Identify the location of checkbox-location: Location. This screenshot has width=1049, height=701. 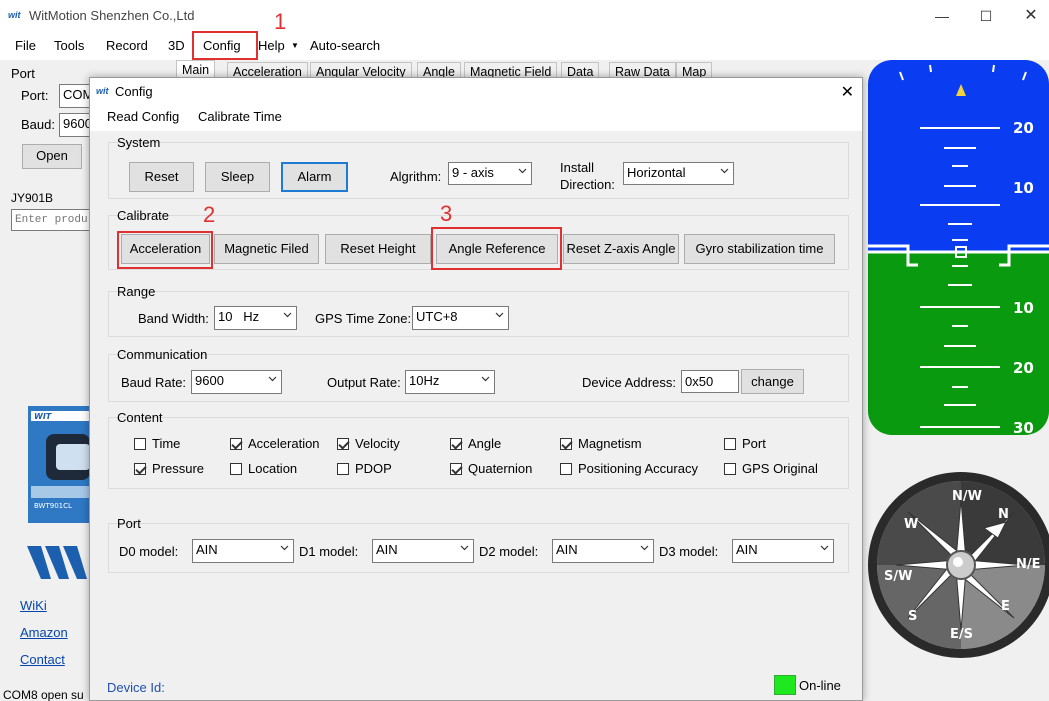
(263, 468).